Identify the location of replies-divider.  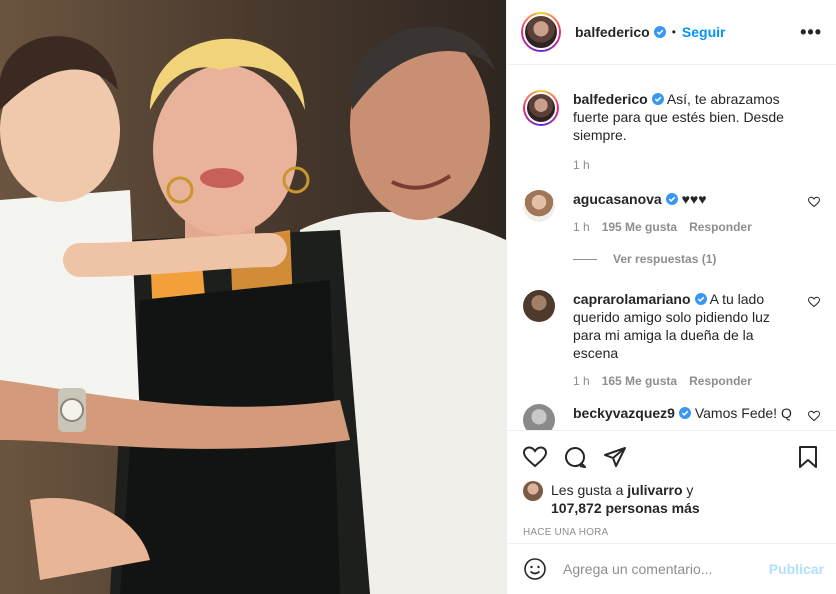
(585, 259).